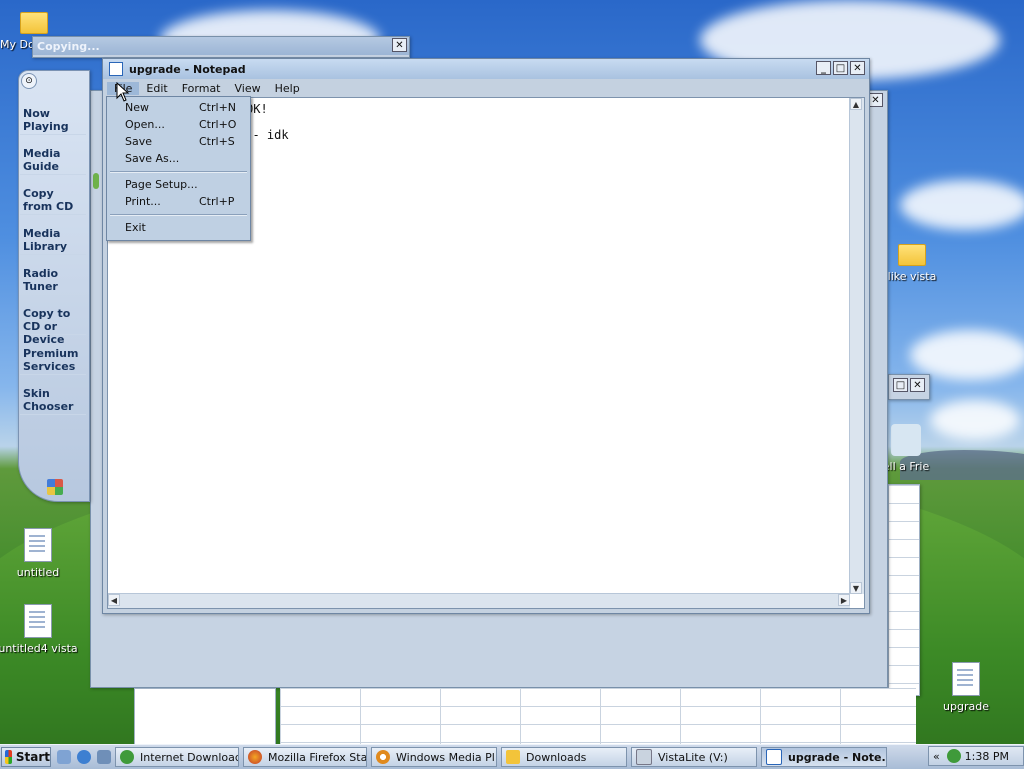  I want to click on windows-logo-icon, so click(55, 487).